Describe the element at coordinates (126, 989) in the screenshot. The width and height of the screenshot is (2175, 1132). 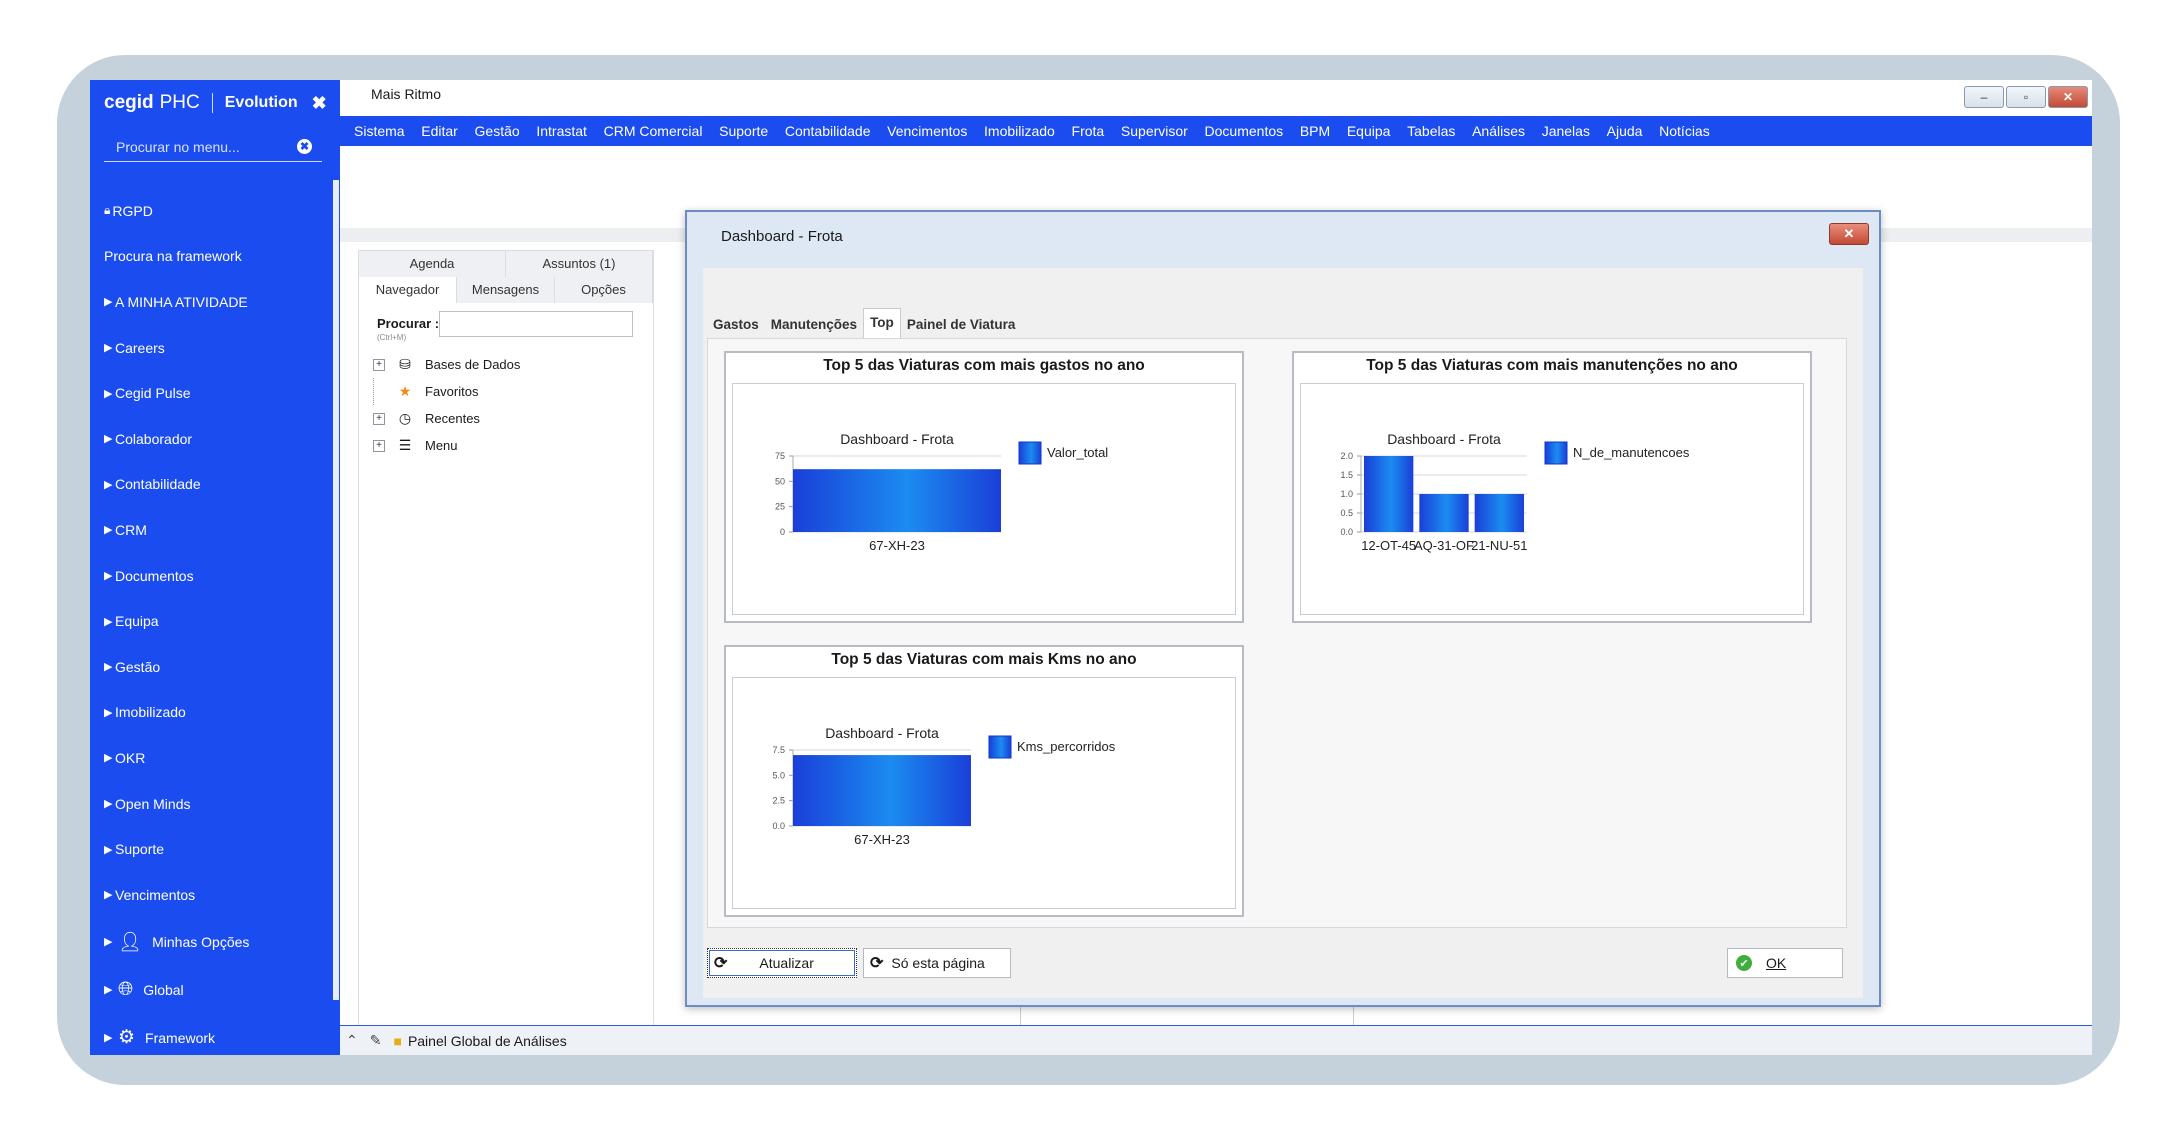
I see `globe-icon: 🌐︎` at that location.